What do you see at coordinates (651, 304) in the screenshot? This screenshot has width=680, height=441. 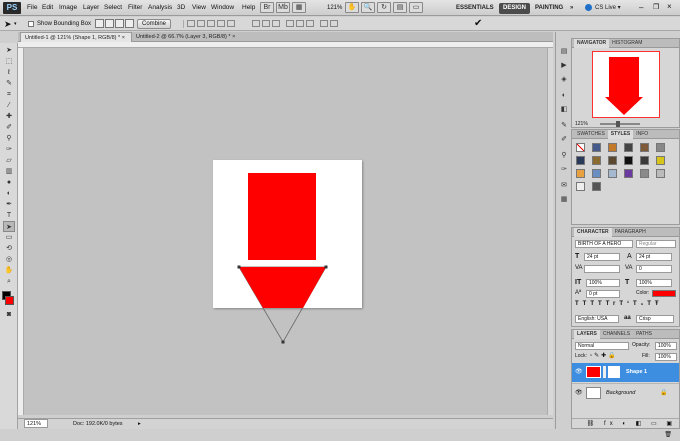 I see `underline-button: T` at bounding box center [651, 304].